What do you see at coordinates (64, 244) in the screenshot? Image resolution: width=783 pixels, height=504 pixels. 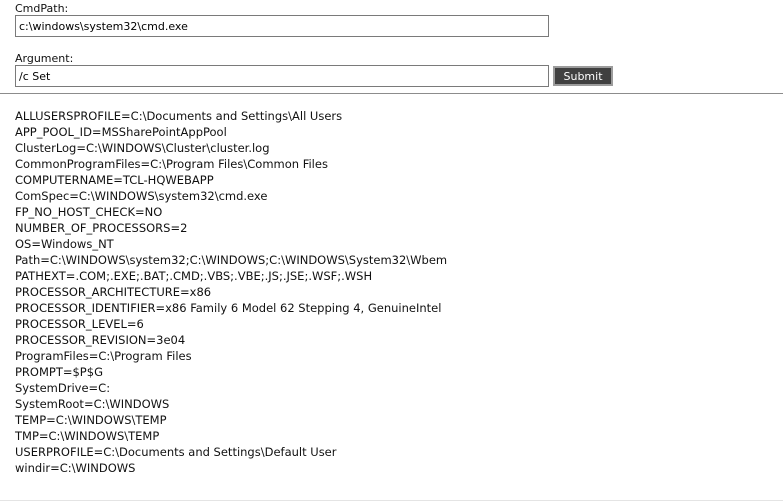 I see `output-line: OS=Windows_NT` at bounding box center [64, 244].